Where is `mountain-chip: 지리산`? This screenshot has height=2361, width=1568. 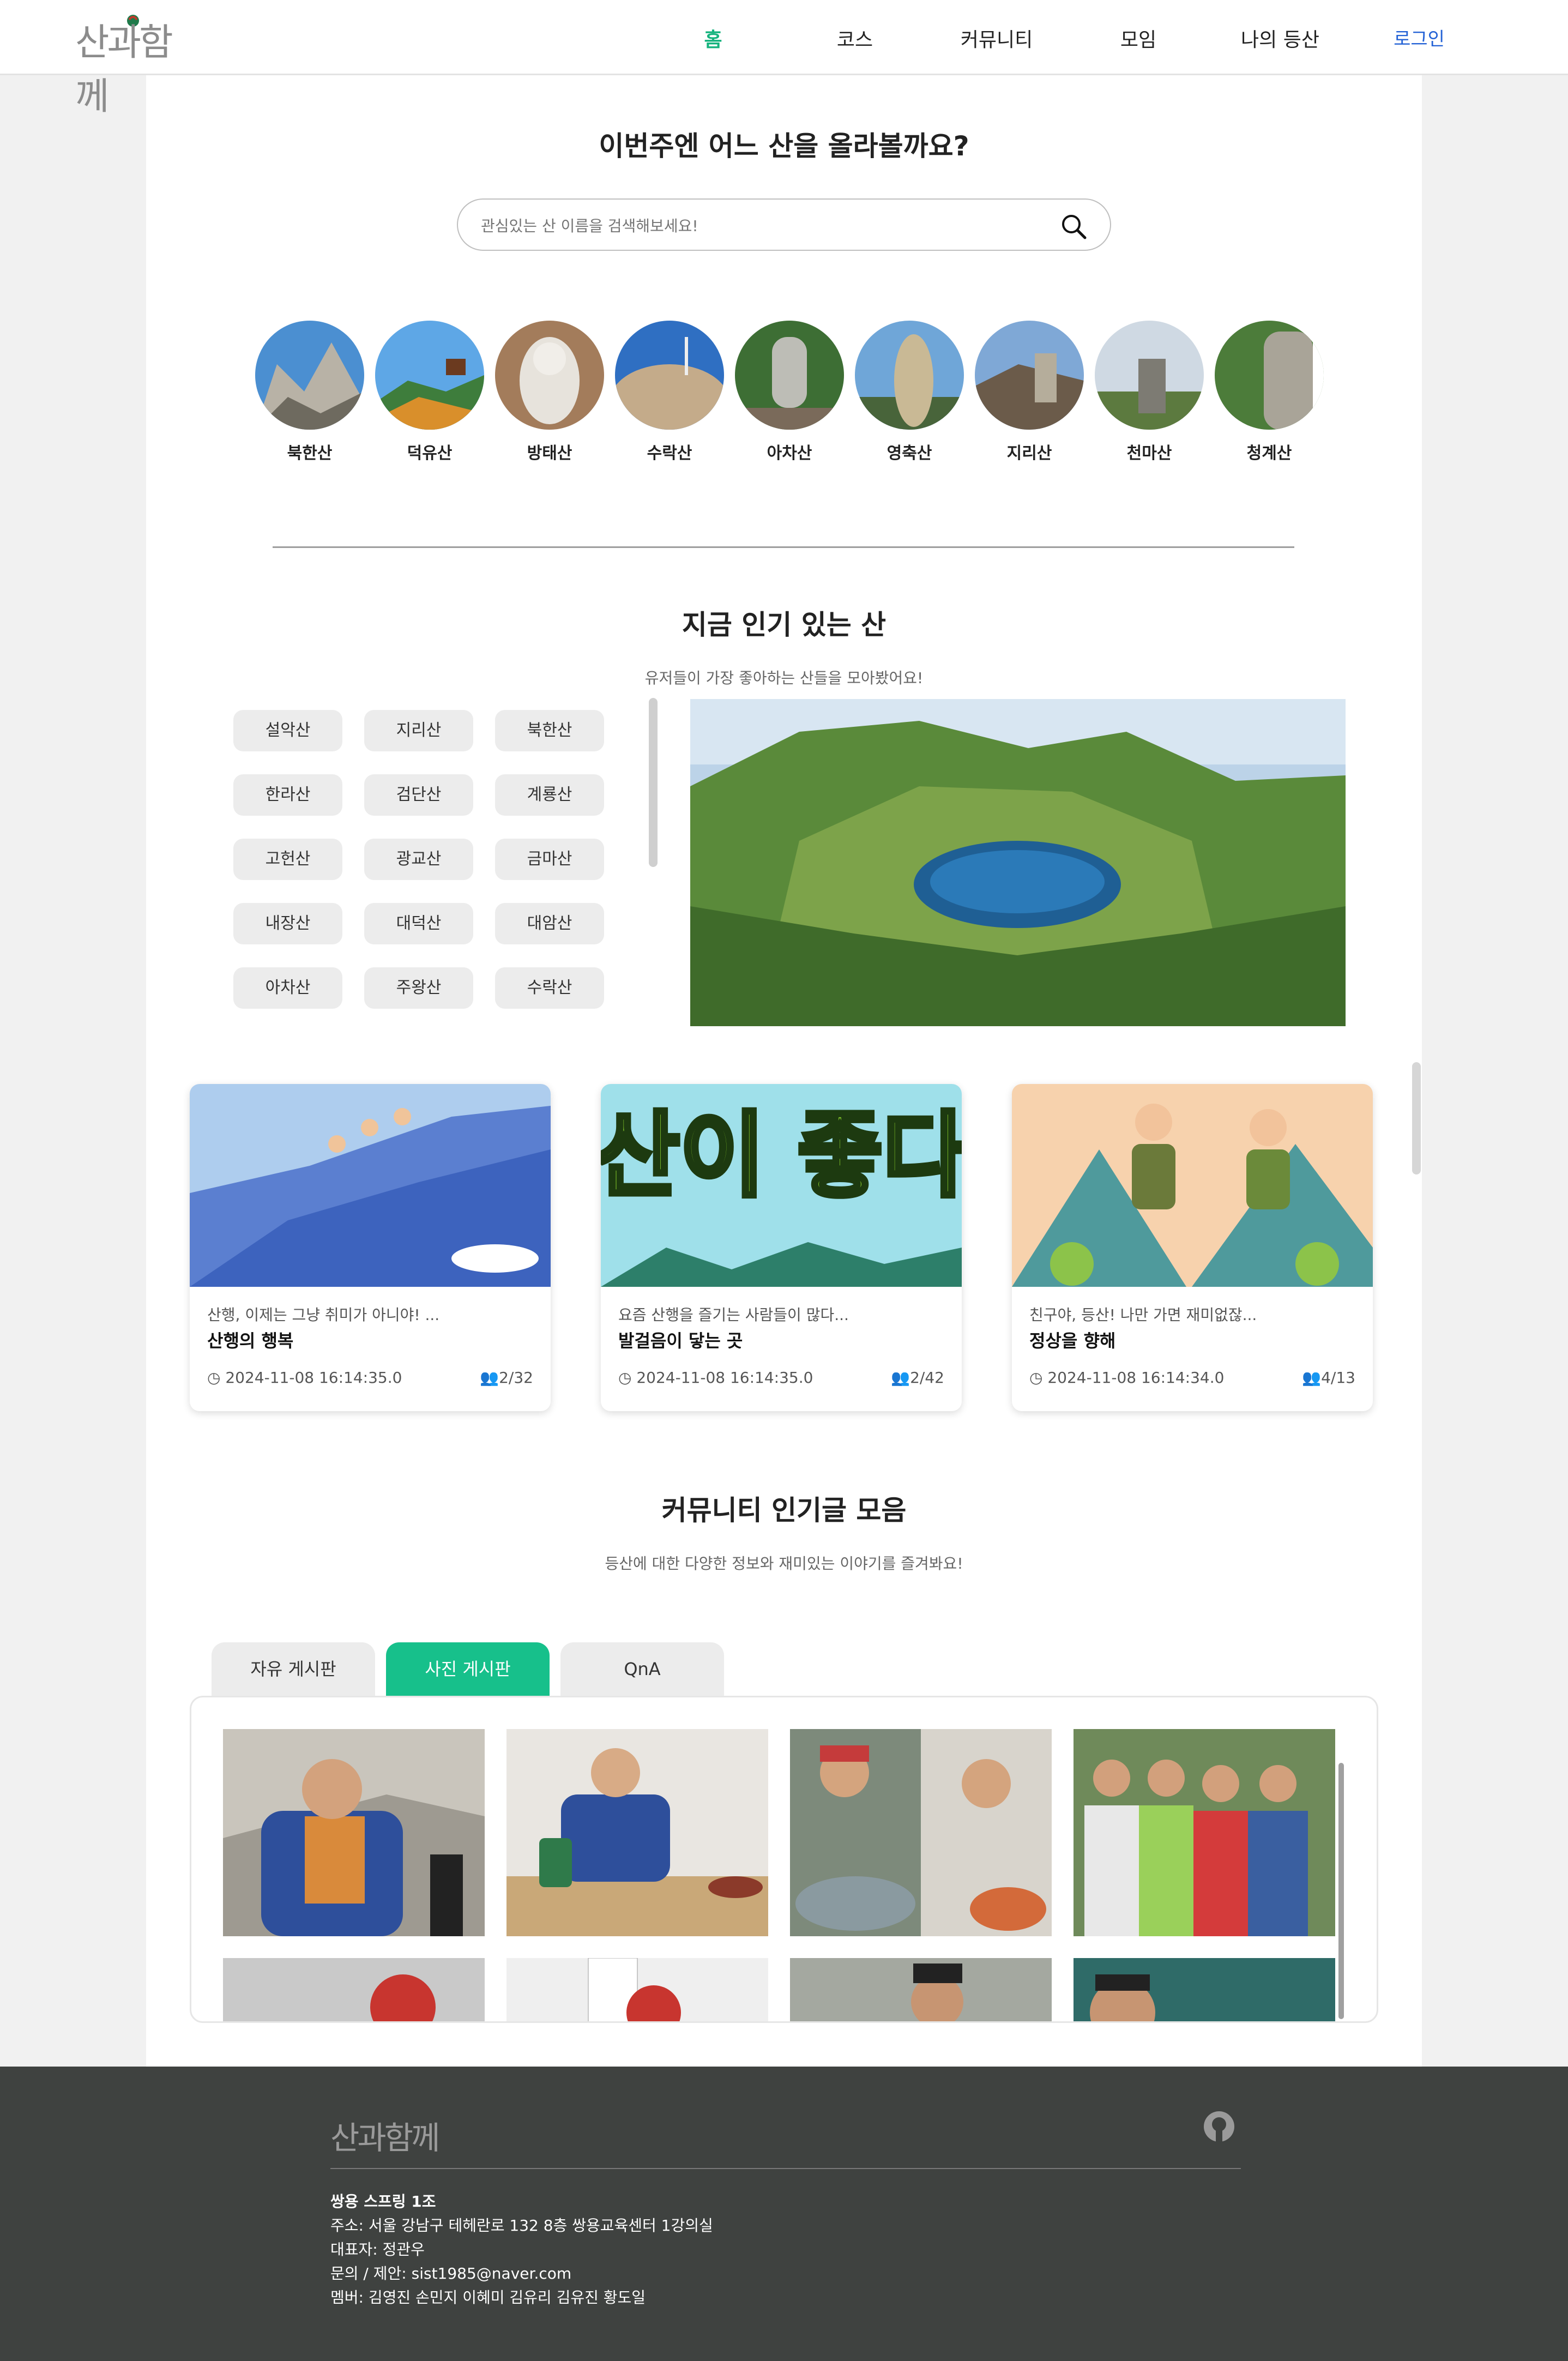
mountain-chip: 지리산 is located at coordinates (419, 731).